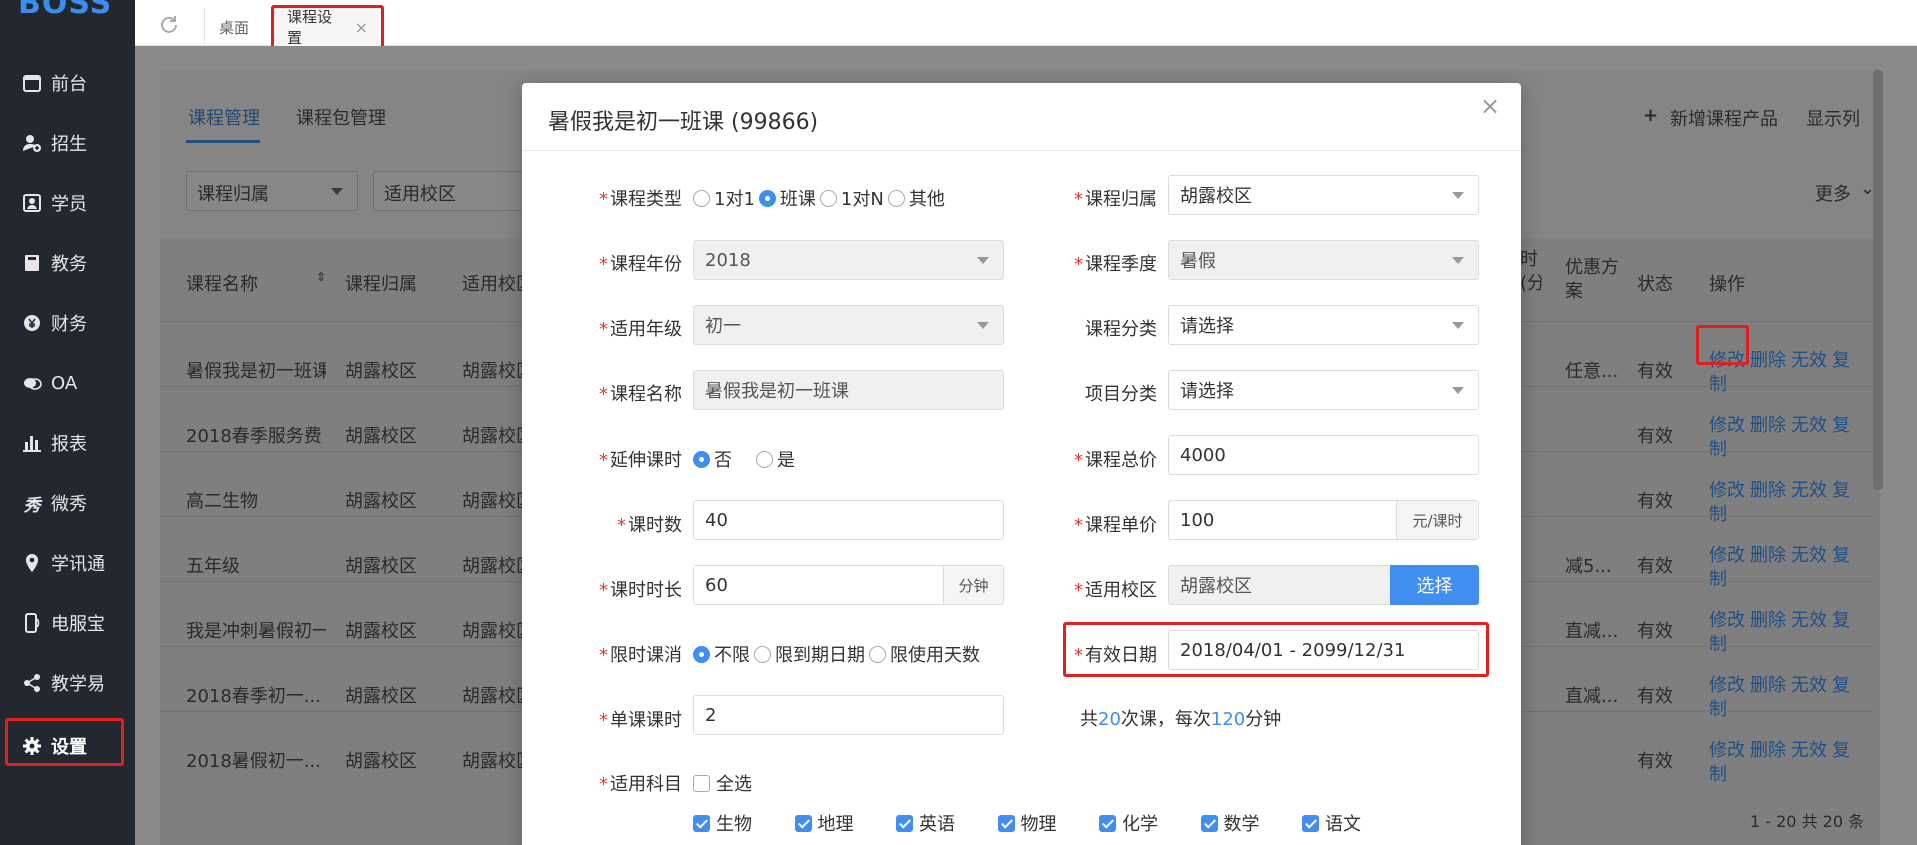 Image resolution: width=1917 pixels, height=845 pixels. What do you see at coordinates (851, 198) in the screenshot?
I see `radio-1vN: 1对N` at bounding box center [851, 198].